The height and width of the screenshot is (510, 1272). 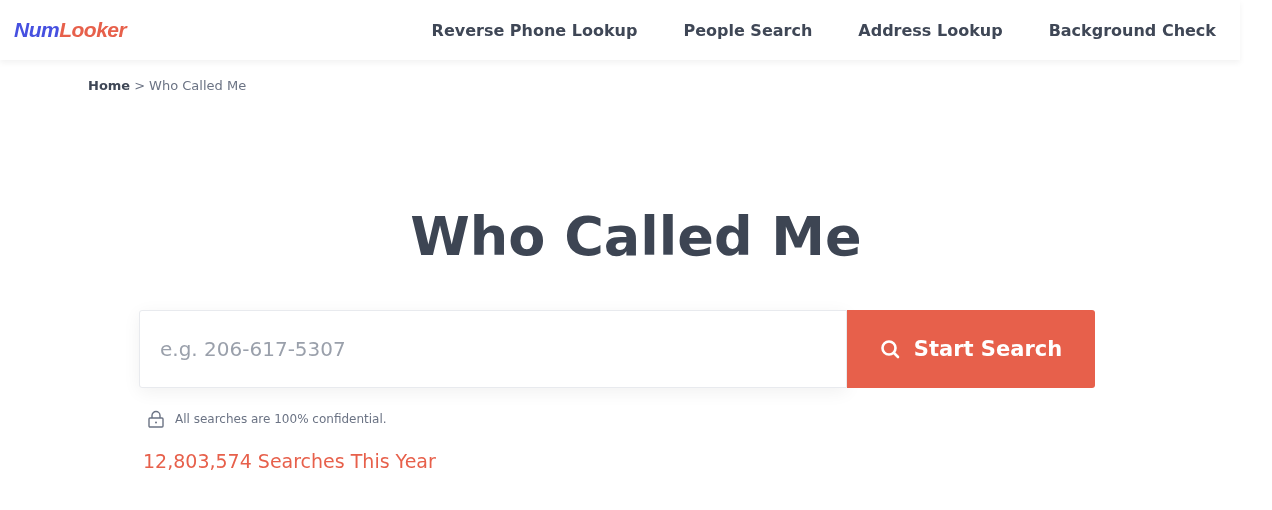 I want to click on lock-icon, so click(x=156, y=419).